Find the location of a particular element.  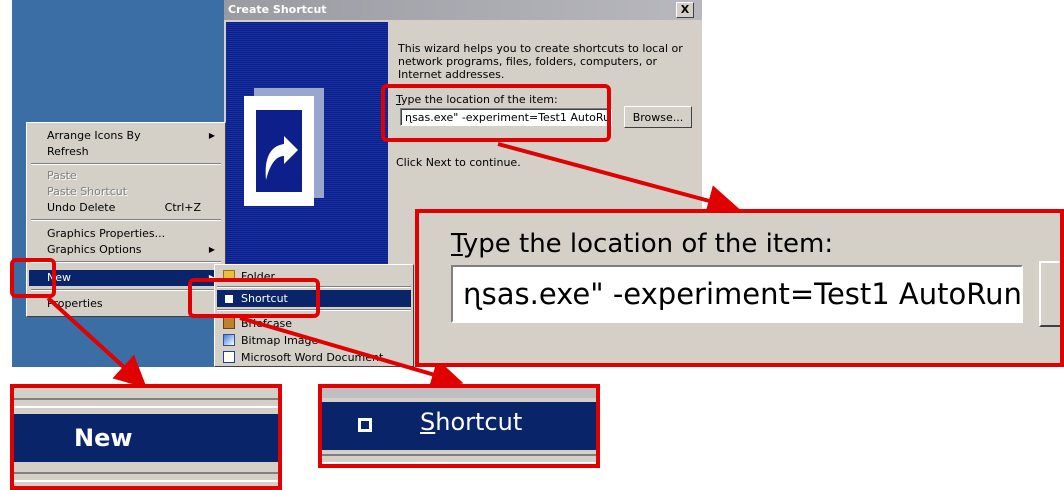

zoom-location-input: ɳsas.exe" -experiment=Test1 AutoRun is located at coordinates (737, 294).